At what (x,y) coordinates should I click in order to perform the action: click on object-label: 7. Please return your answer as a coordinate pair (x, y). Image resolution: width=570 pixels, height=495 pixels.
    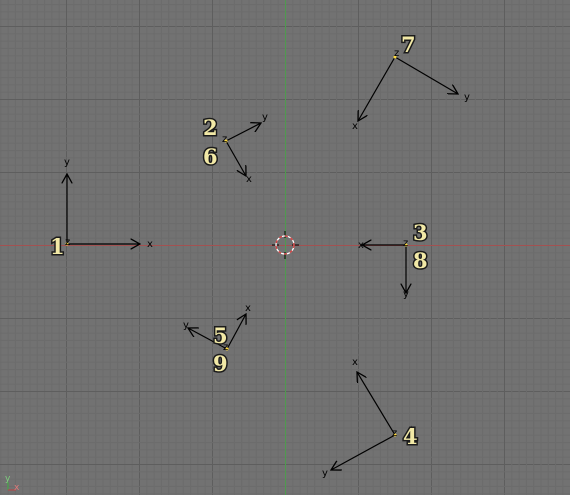
    Looking at the image, I should click on (408, 44).